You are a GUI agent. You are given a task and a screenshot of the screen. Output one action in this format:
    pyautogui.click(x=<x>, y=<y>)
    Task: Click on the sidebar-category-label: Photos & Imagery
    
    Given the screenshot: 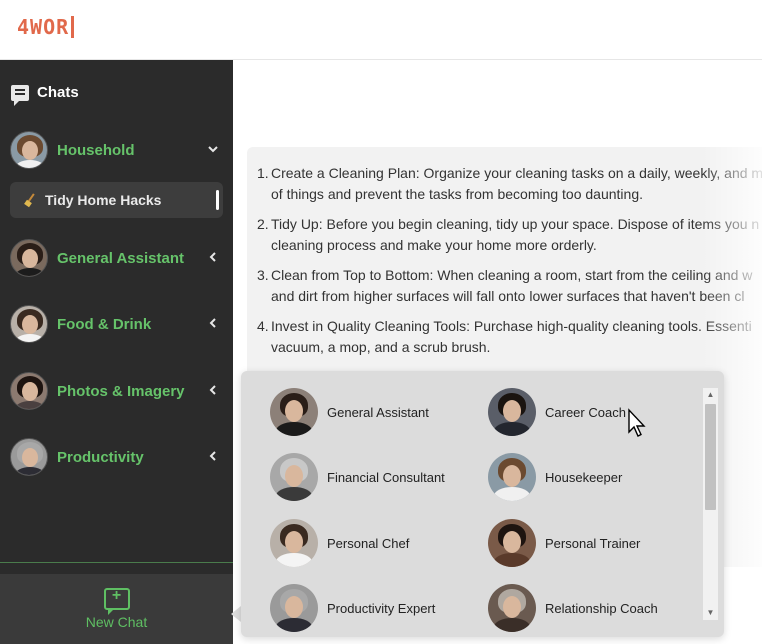 What is the action you would take?
    pyautogui.click(x=121, y=391)
    